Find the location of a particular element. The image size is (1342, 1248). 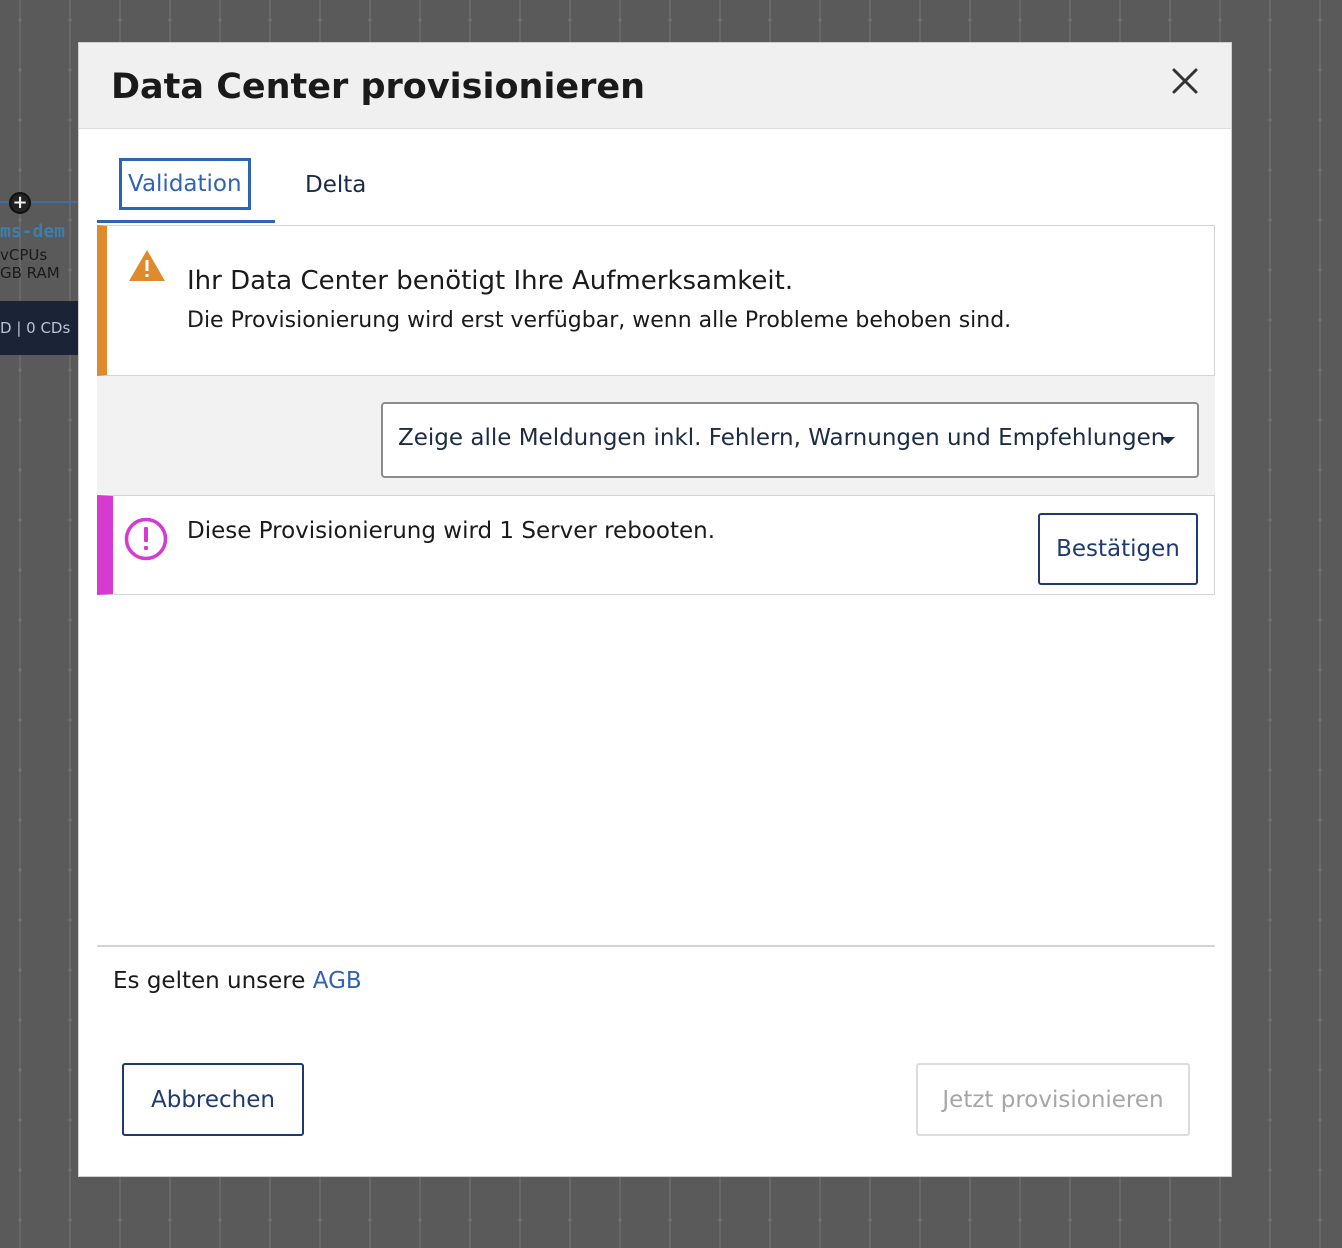

terms-link: AGB is located at coordinates (337, 981).